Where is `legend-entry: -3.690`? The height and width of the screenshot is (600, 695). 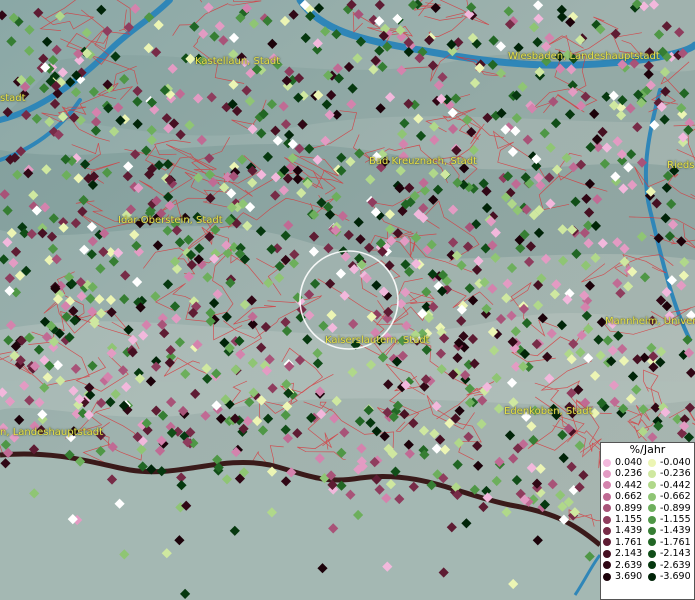 legend-entry: -3.690 is located at coordinates (670, 576).